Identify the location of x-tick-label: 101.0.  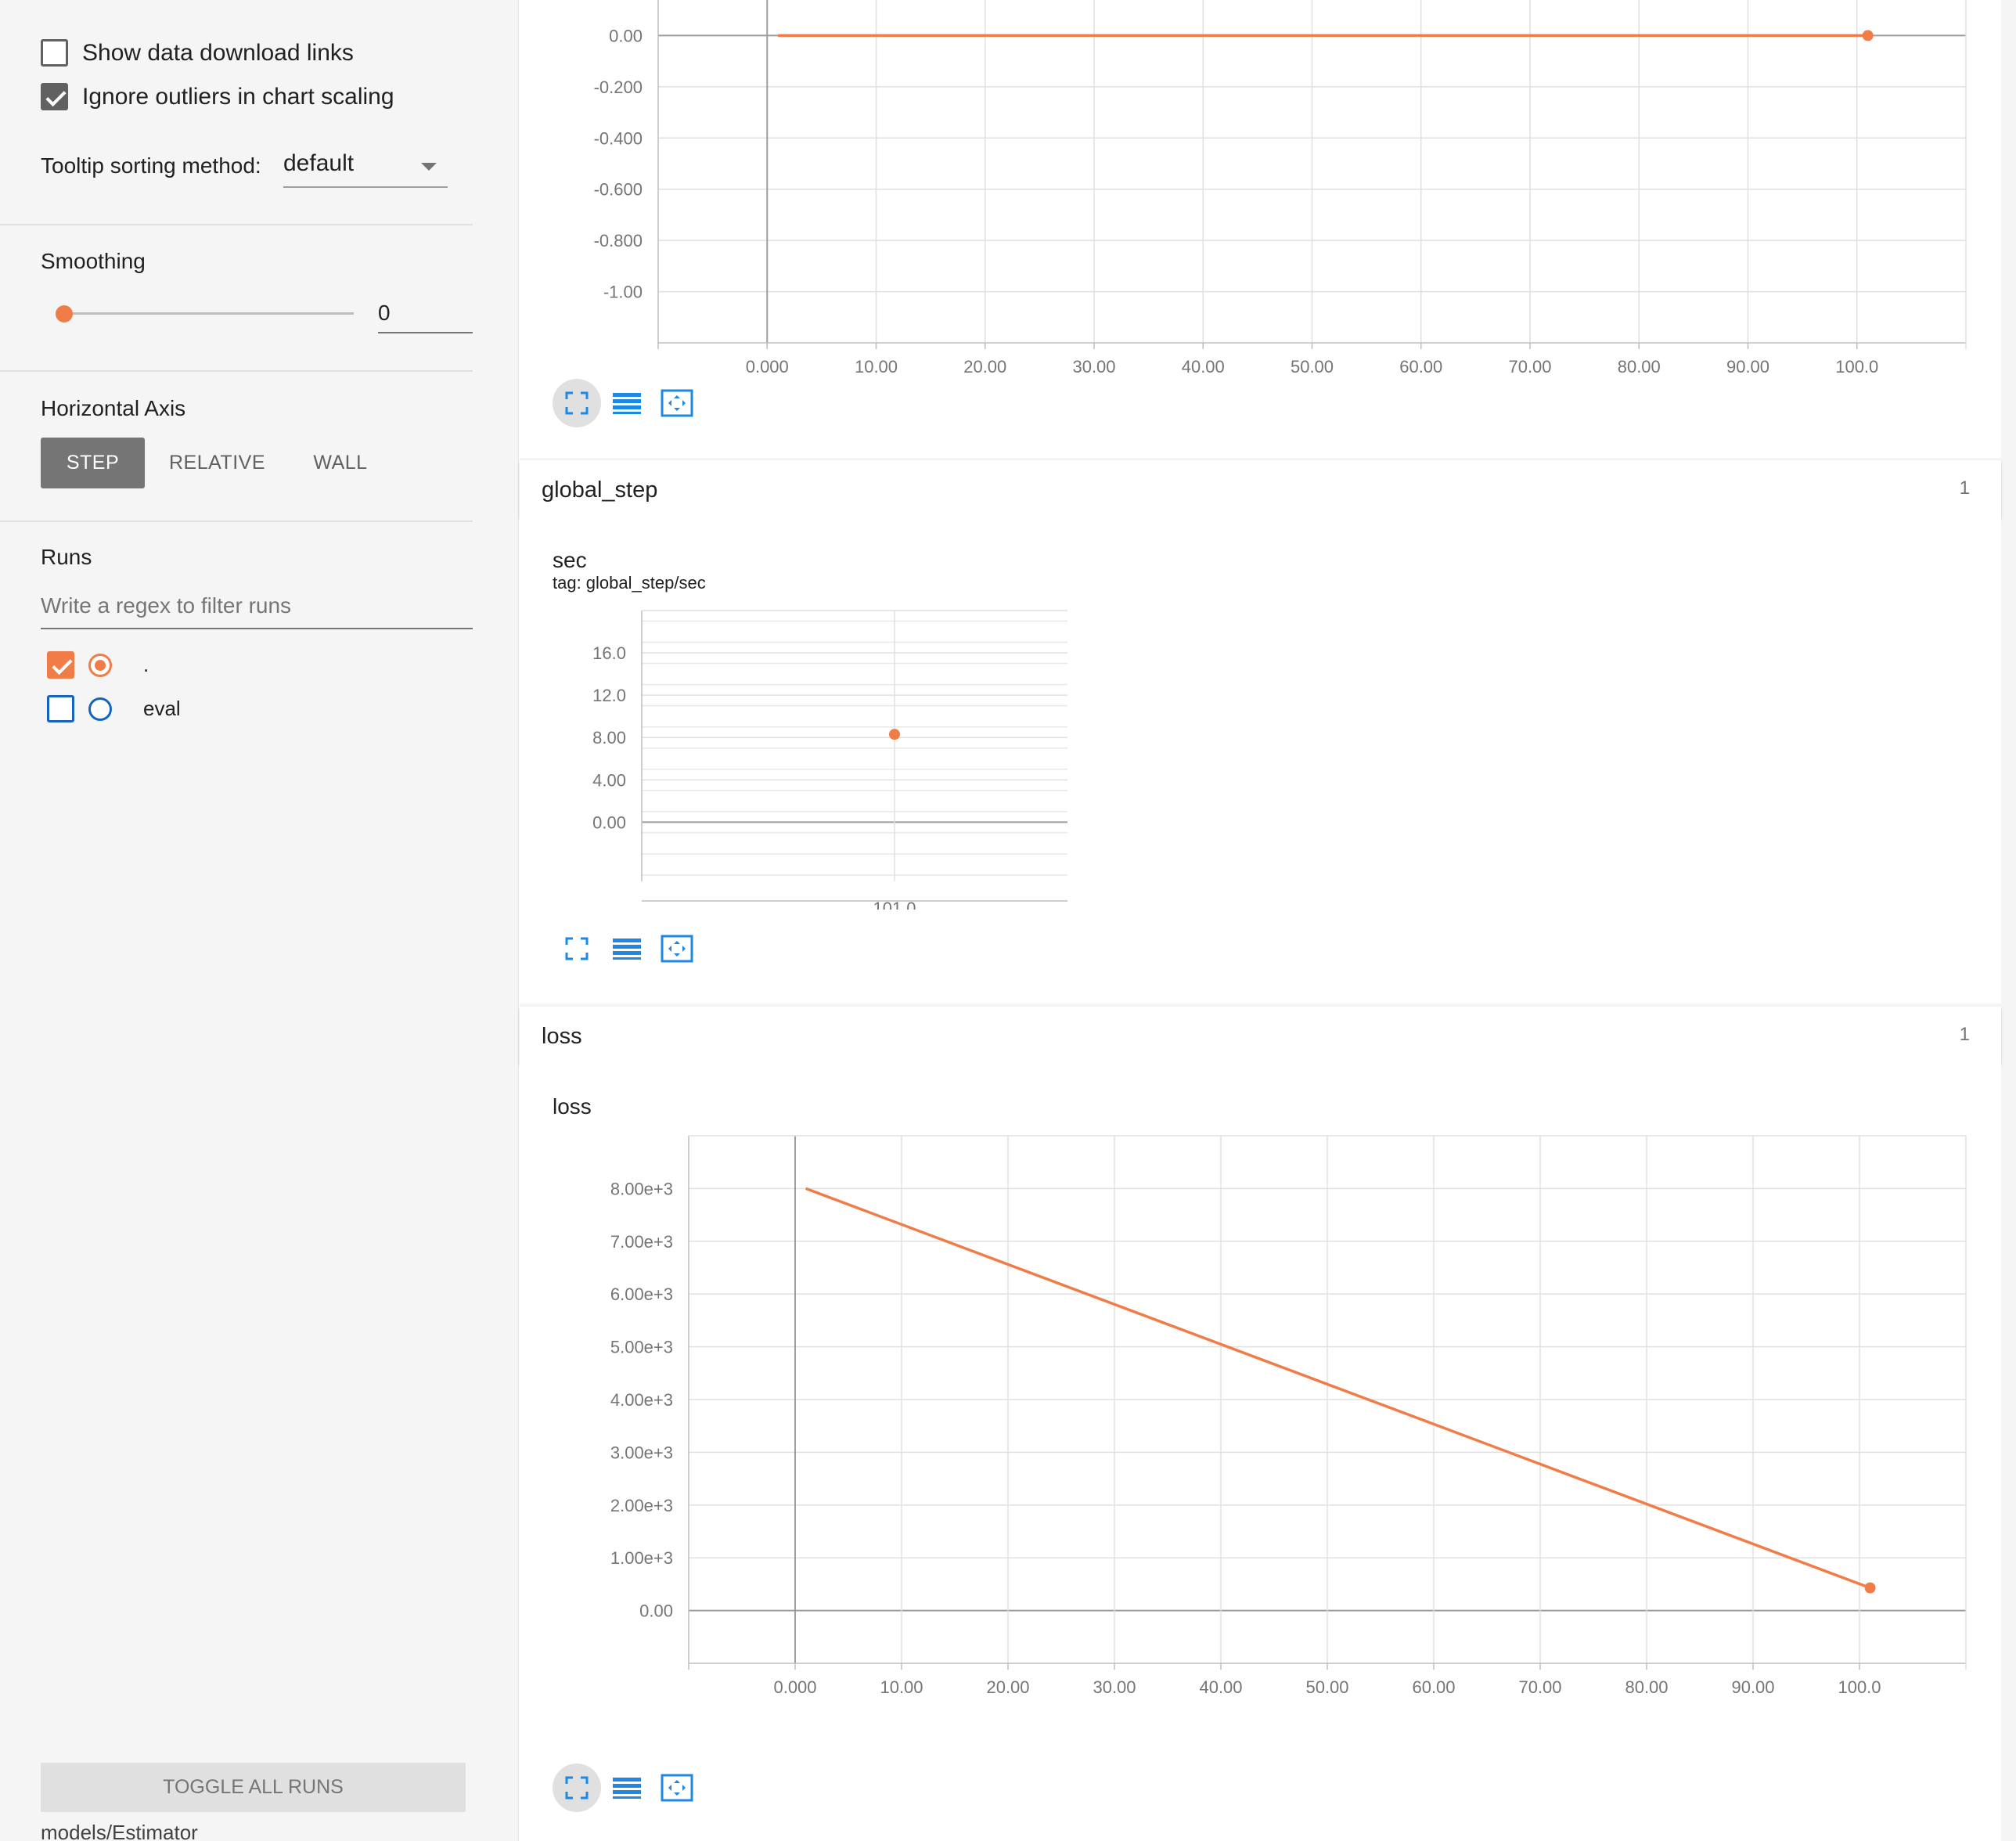
(894, 904).